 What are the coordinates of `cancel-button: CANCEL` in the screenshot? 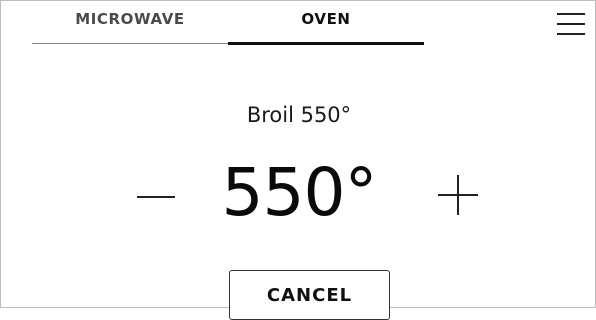 It's located at (309, 295).